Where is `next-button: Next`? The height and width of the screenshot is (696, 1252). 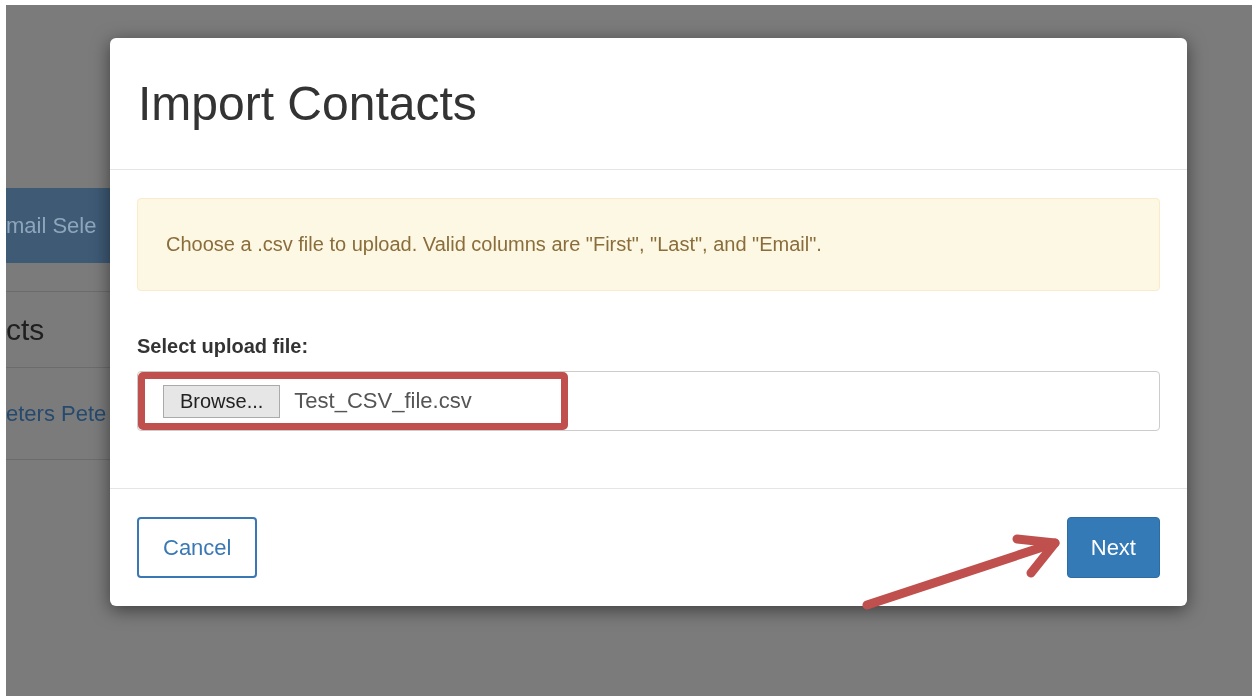
next-button: Next is located at coordinates (1113, 547).